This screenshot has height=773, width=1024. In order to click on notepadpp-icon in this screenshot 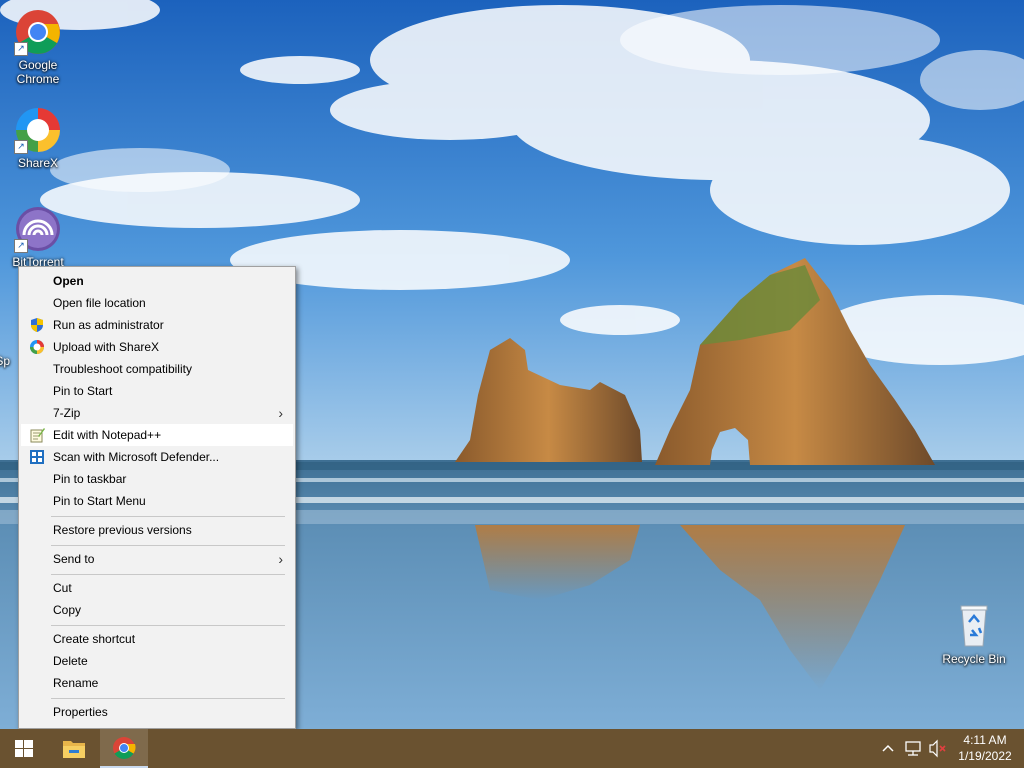, I will do `click(37, 435)`.